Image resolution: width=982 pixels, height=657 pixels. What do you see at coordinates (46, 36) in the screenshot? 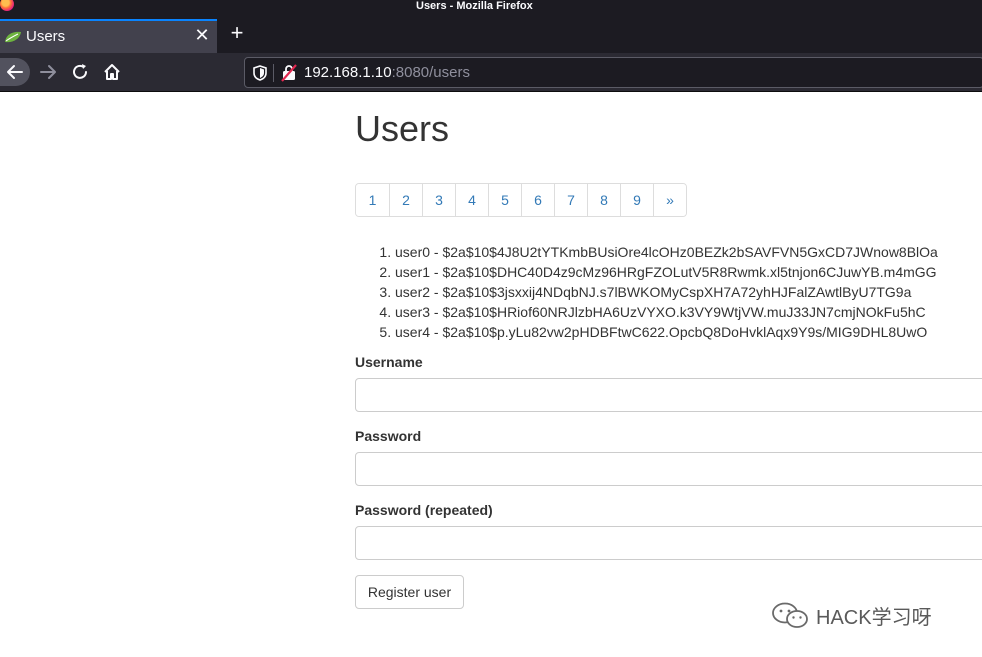
I see `tab-label: Users` at bounding box center [46, 36].